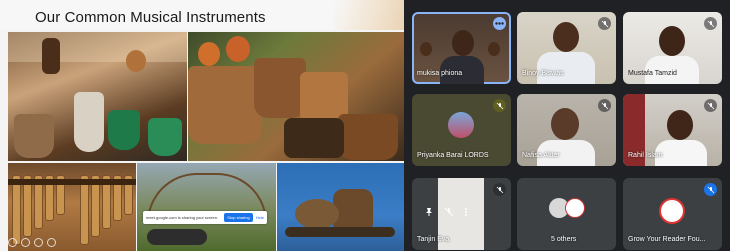  I want to click on stop-sharing-button: Stop sharing, so click(238, 217).